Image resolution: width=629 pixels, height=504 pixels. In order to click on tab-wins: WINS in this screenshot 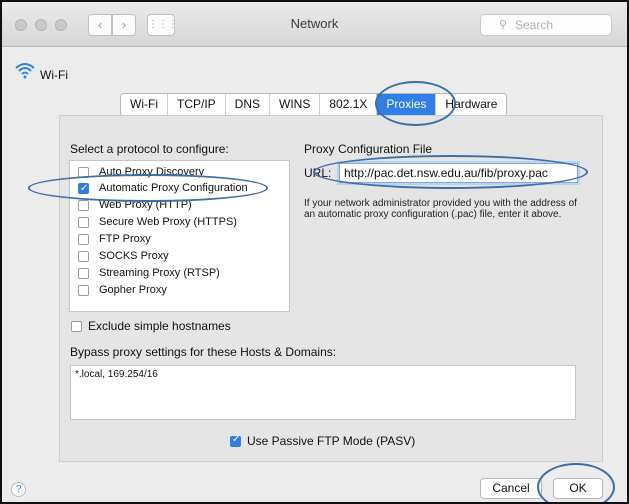, I will do `click(295, 105)`.